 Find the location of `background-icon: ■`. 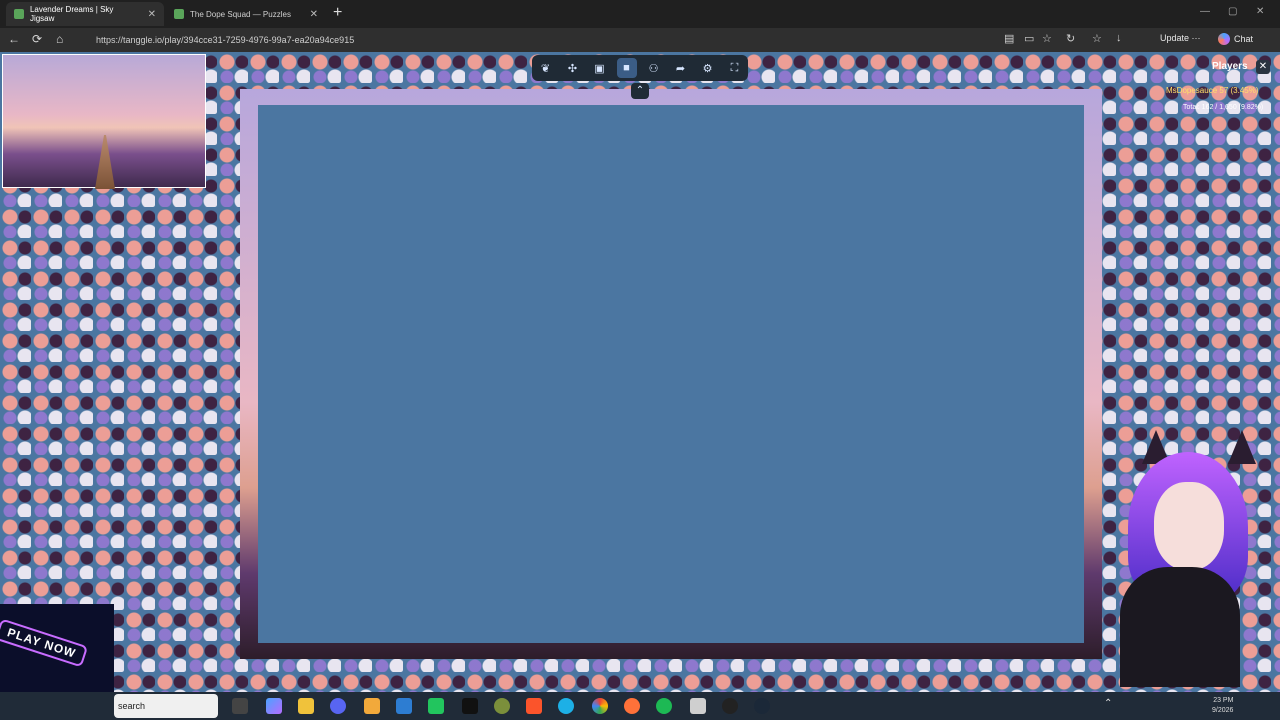

background-icon: ■ is located at coordinates (626, 68).